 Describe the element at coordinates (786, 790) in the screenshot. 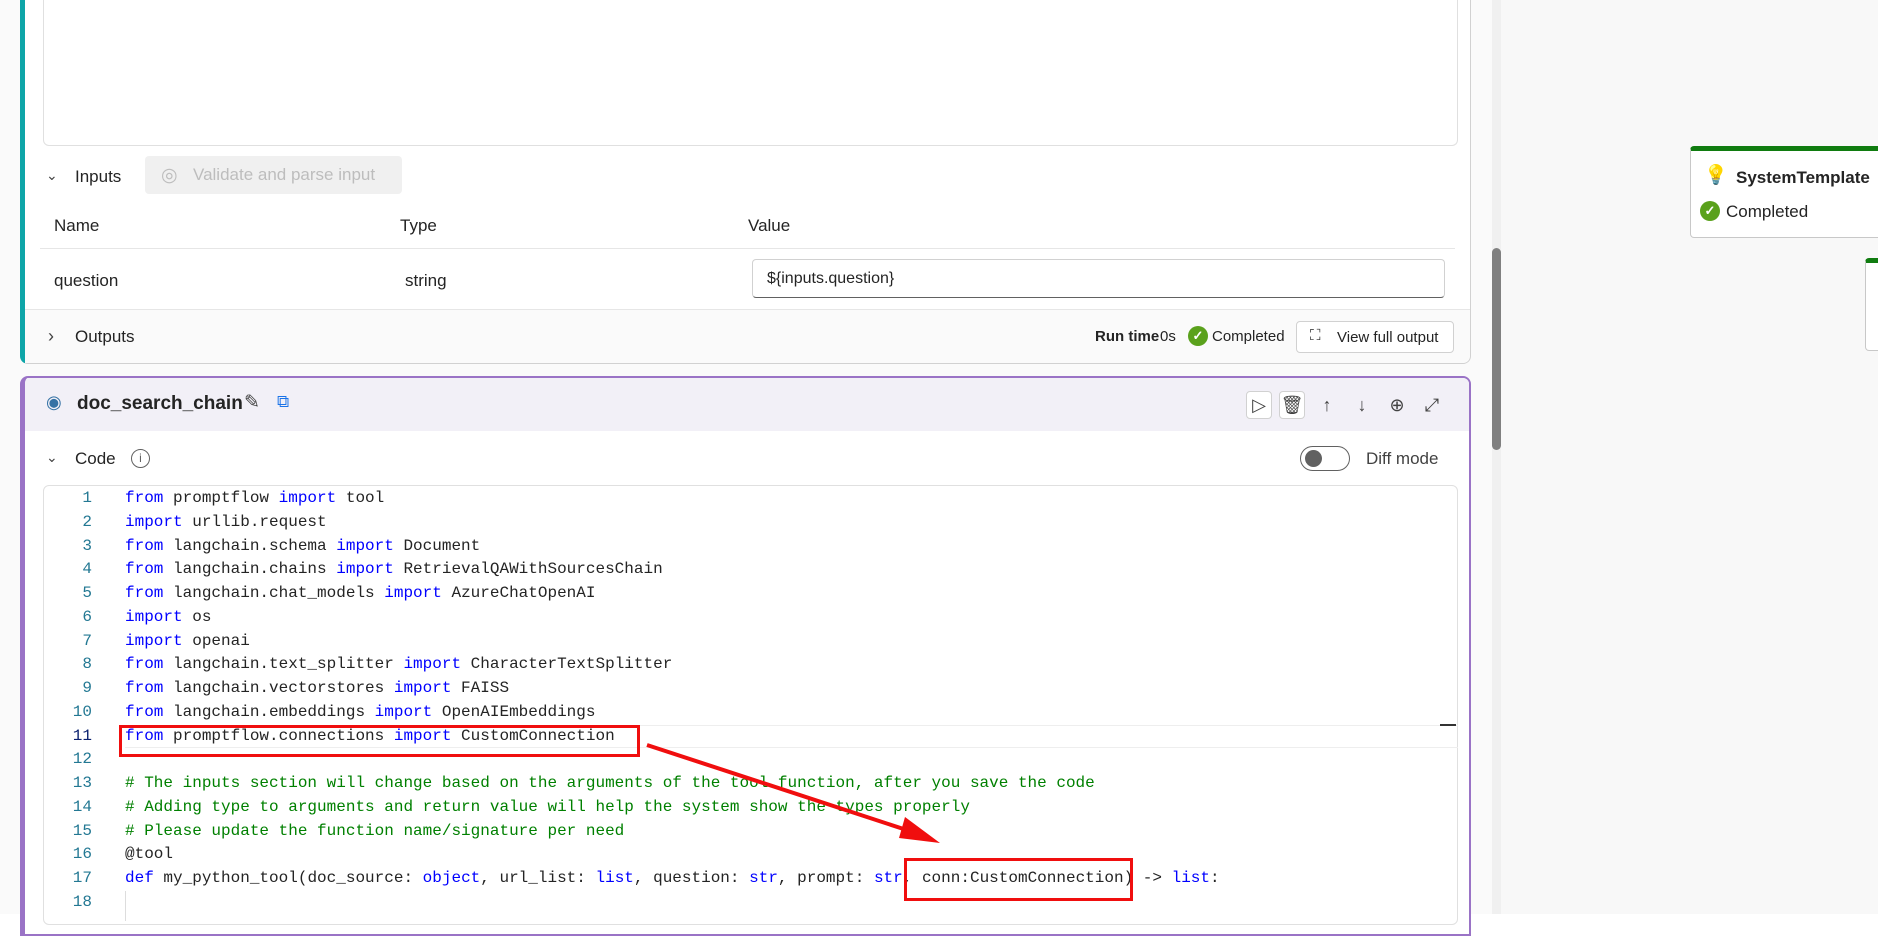

I see `arrow-shaft` at that location.